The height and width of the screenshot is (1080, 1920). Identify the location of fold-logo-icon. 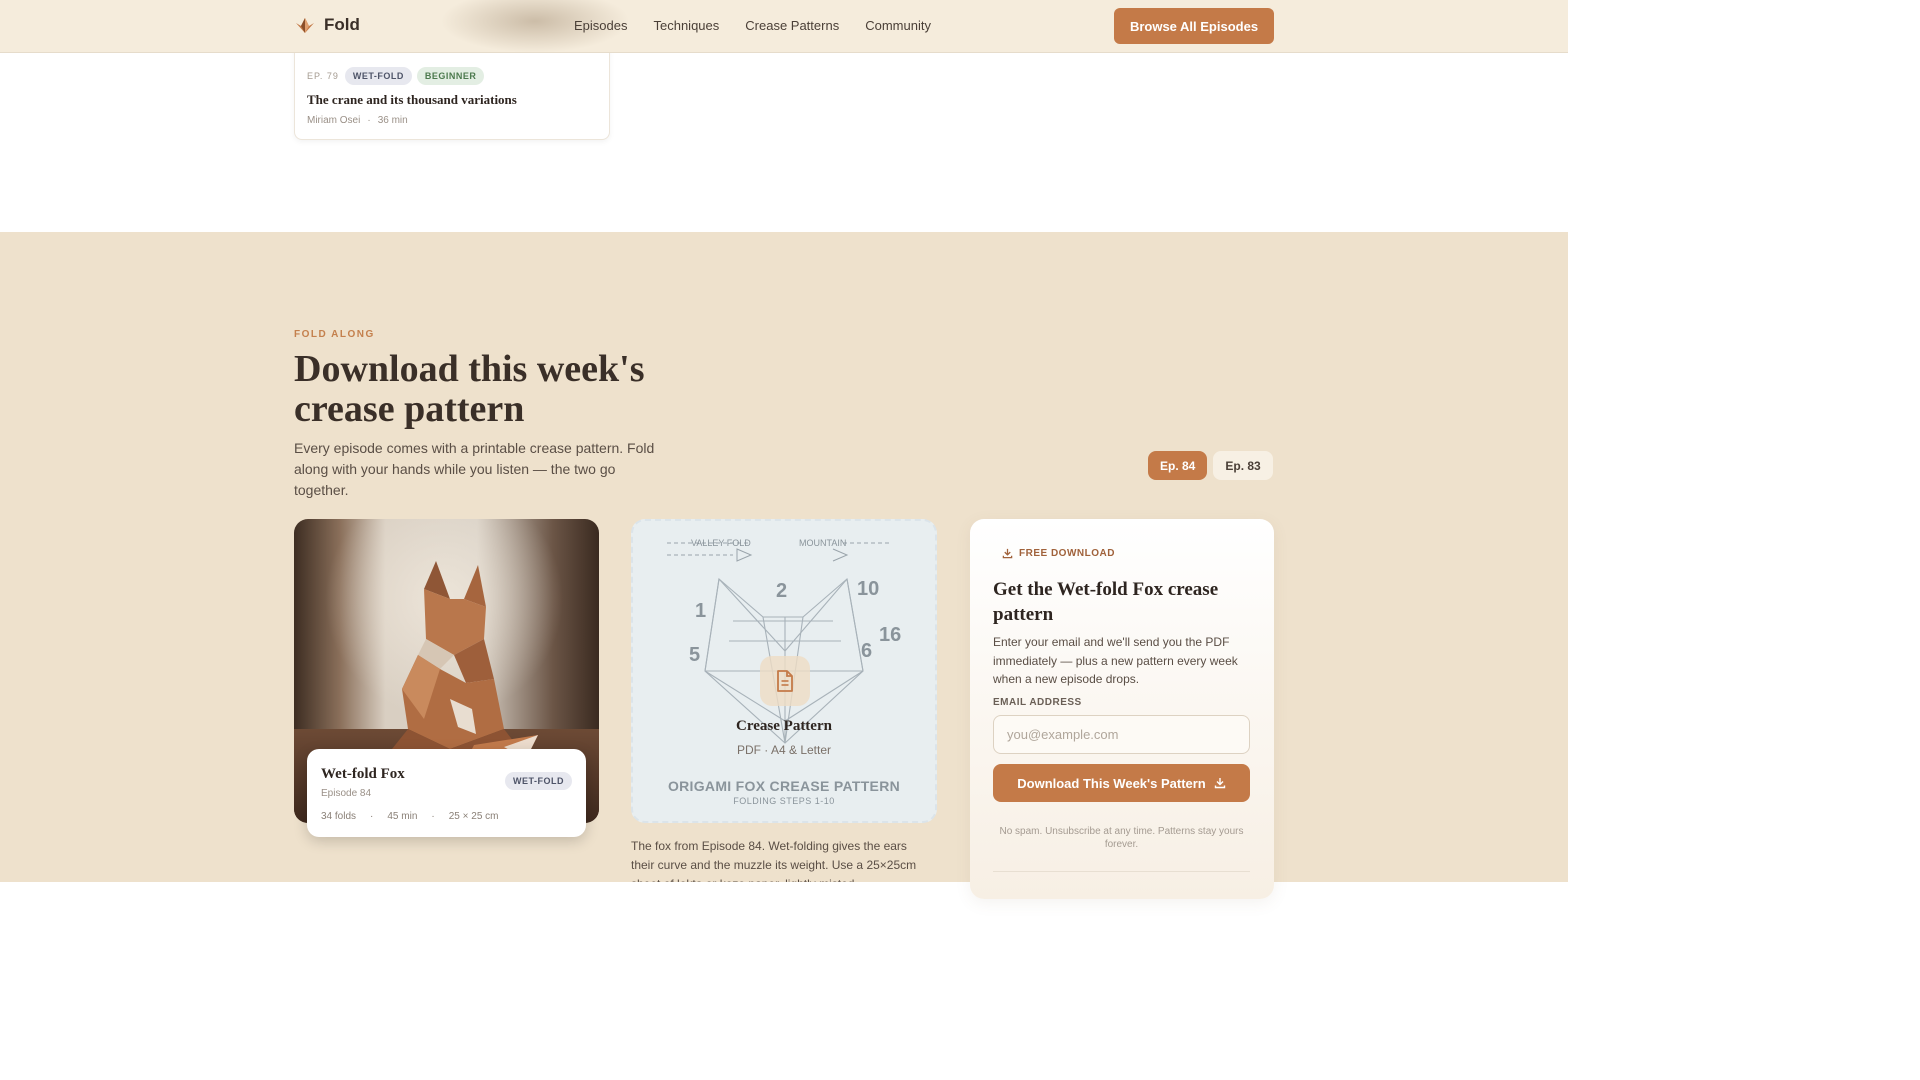
(305, 25).